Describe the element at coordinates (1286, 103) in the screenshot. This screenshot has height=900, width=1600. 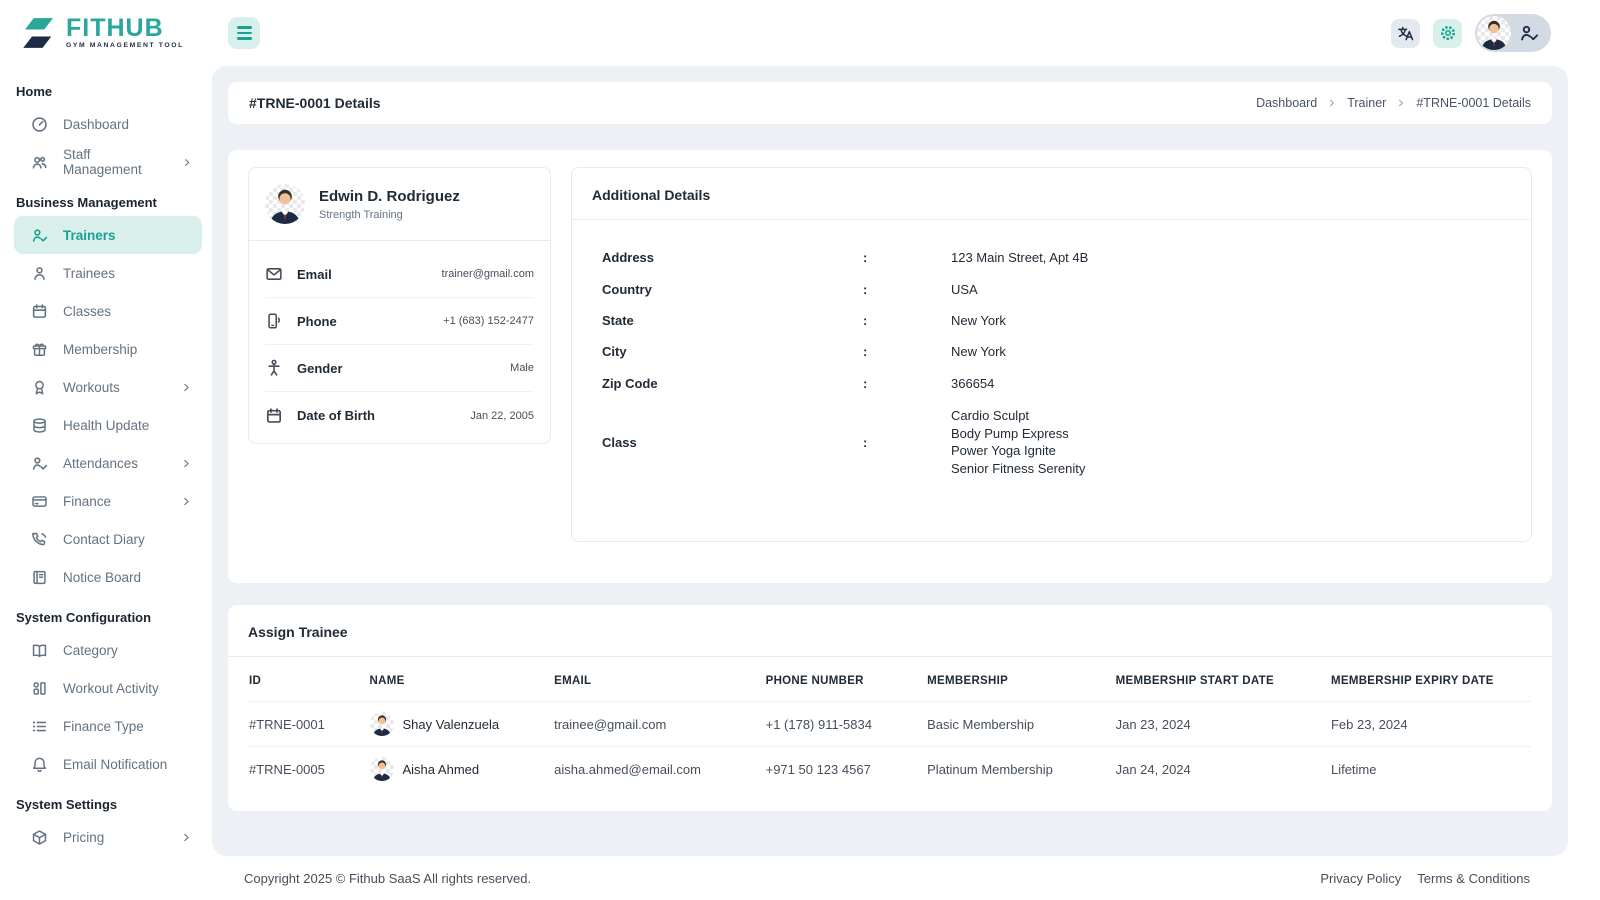
I see `breadcrumb-dashboard: Dashboard` at that location.